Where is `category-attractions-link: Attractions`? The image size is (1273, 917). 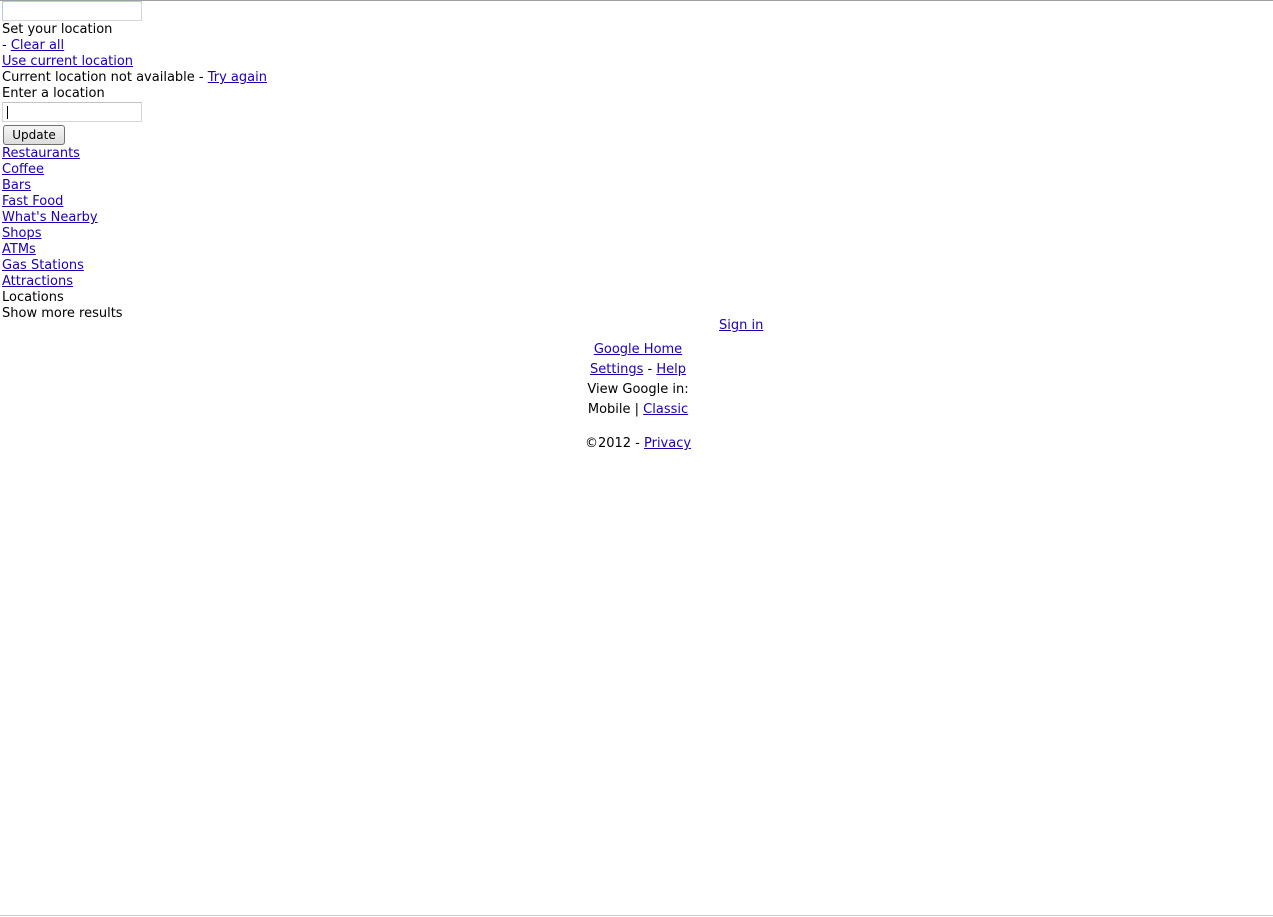 category-attractions-link: Attractions is located at coordinates (37, 281).